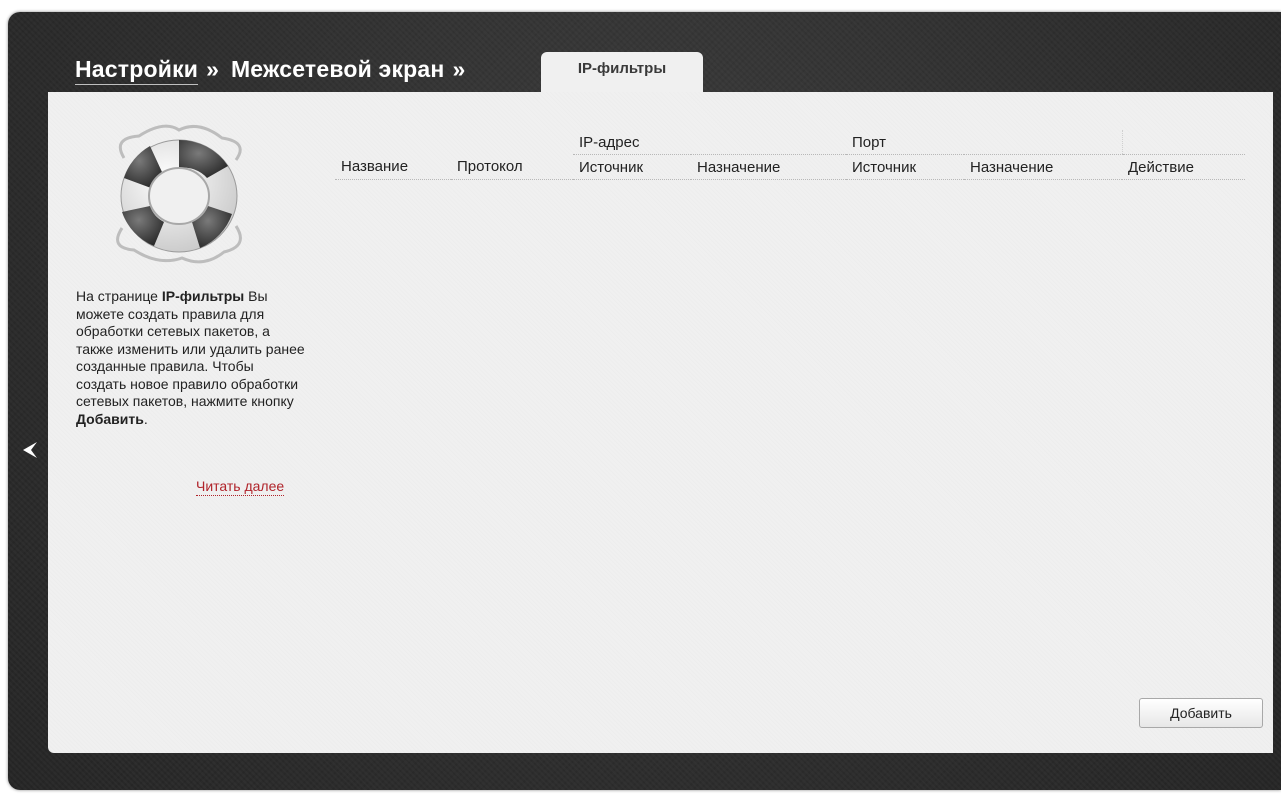 This screenshot has width=1281, height=794. What do you see at coordinates (768, 167) in the screenshot?
I see `column-header-ip-destination: Назначение` at bounding box center [768, 167].